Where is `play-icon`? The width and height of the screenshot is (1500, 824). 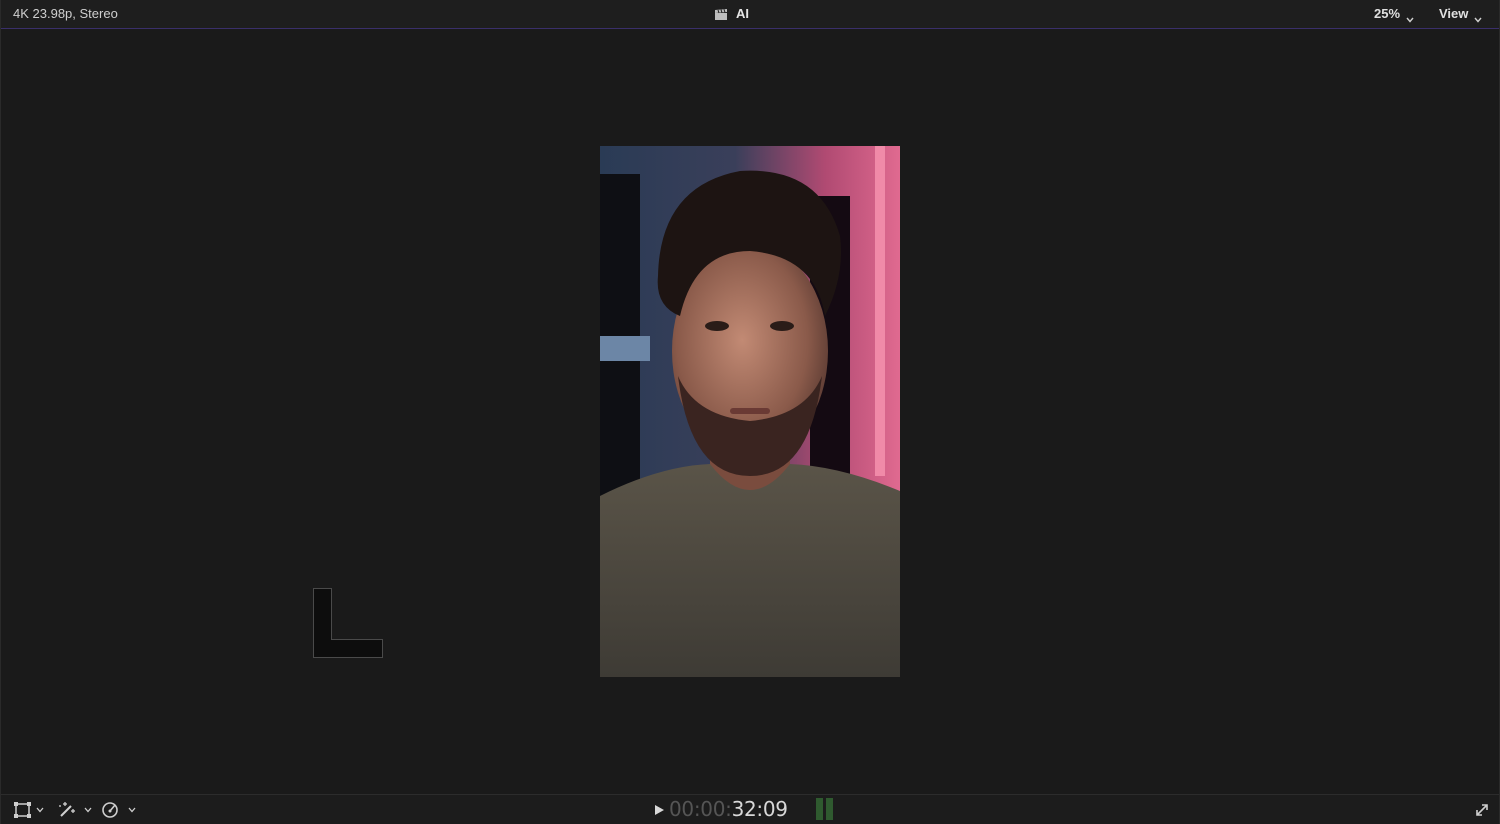 play-icon is located at coordinates (659, 809).